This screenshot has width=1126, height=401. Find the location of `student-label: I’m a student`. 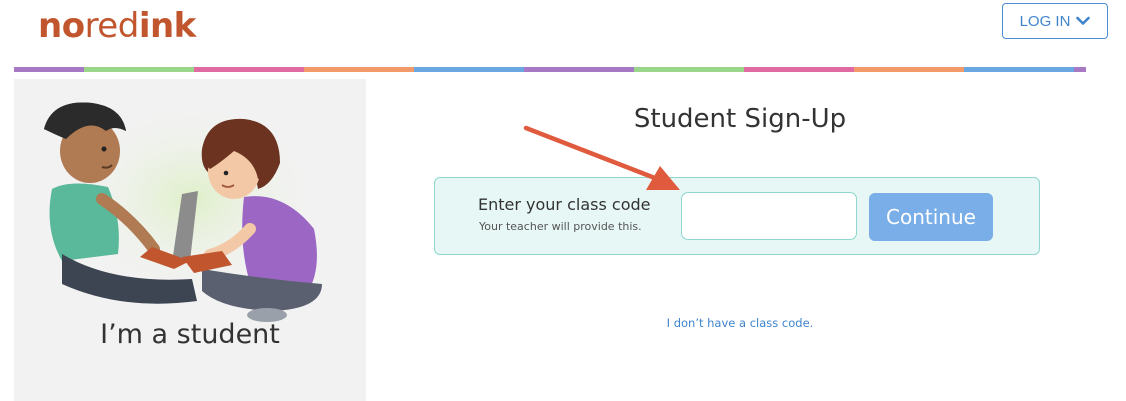

student-label: I’m a student is located at coordinates (190, 334).